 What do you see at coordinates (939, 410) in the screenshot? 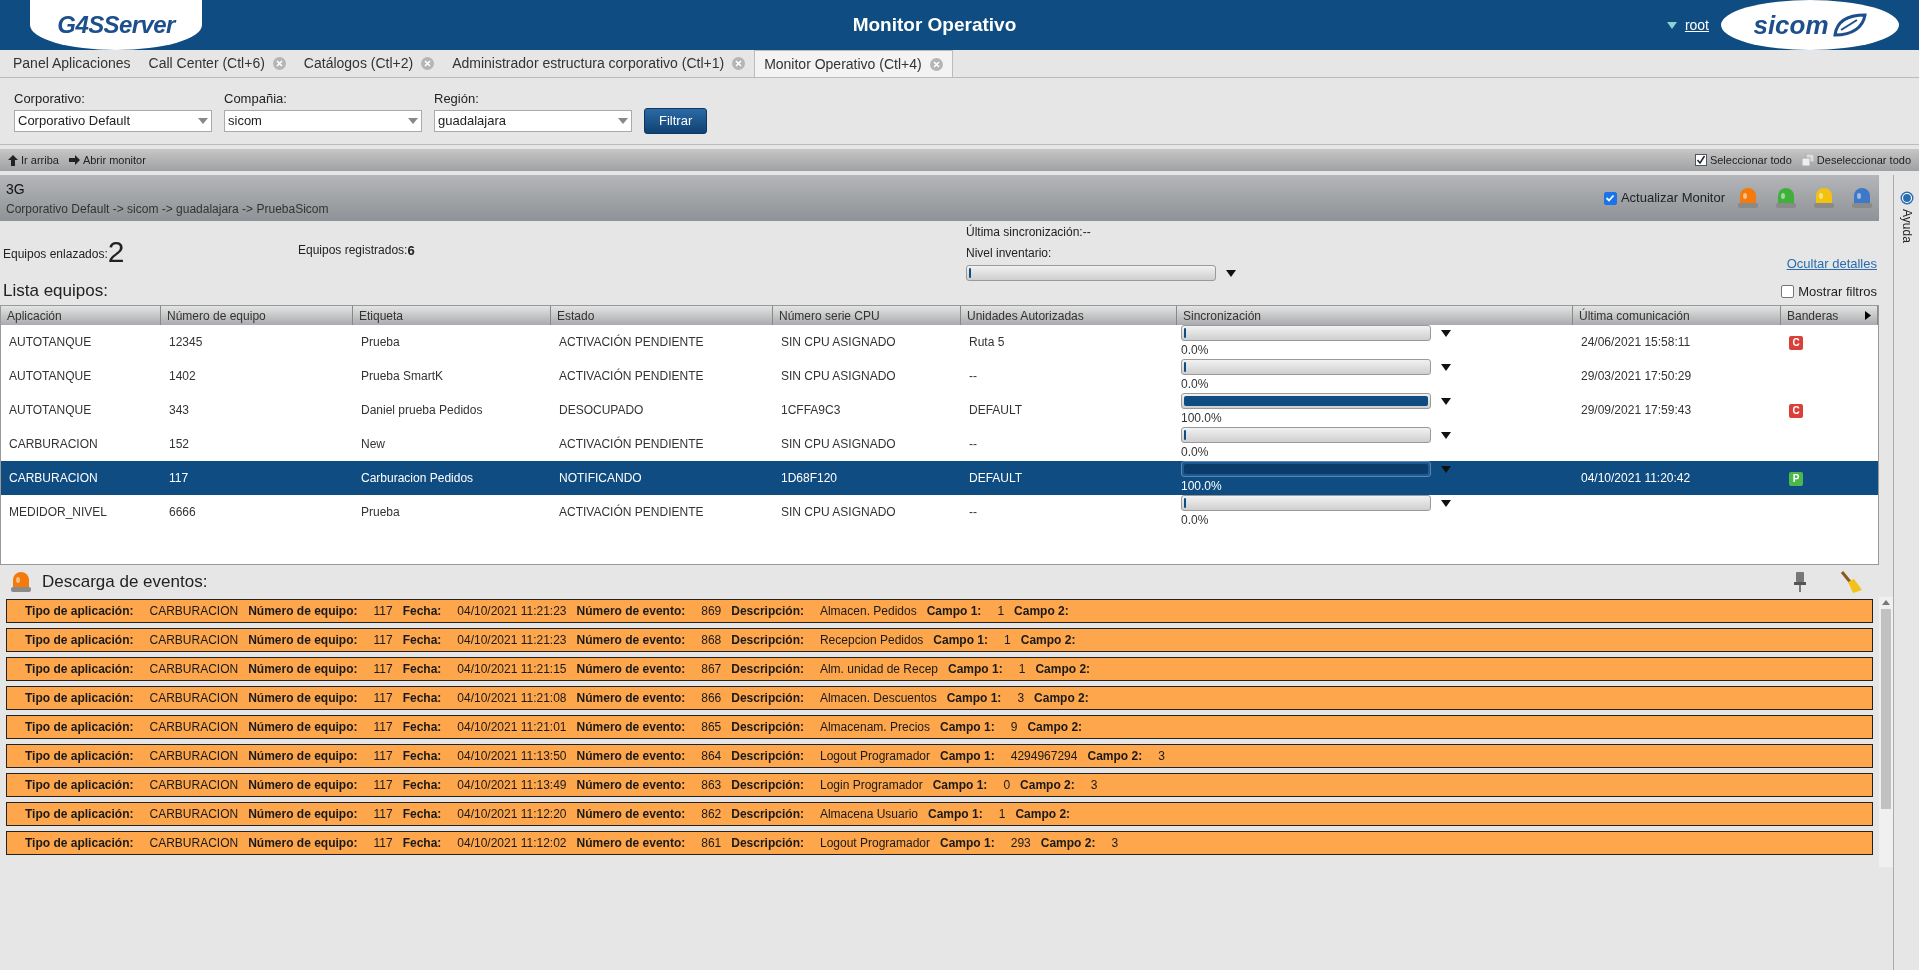
I see `table-row: AUTOTANQUE 343 Daniel prueba Pedidos DESOCUPADO 1CFFA9C3 DEFAULT 100.0% 29/09/2021 17:59:43 C` at bounding box center [939, 410].